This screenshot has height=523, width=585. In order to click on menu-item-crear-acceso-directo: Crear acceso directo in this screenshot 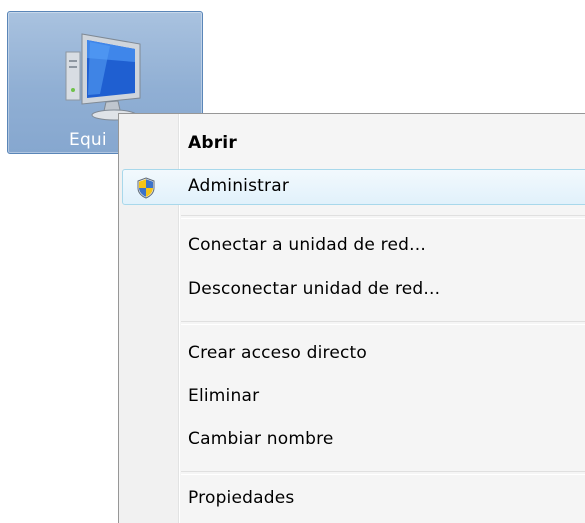, I will do `click(353, 354)`.